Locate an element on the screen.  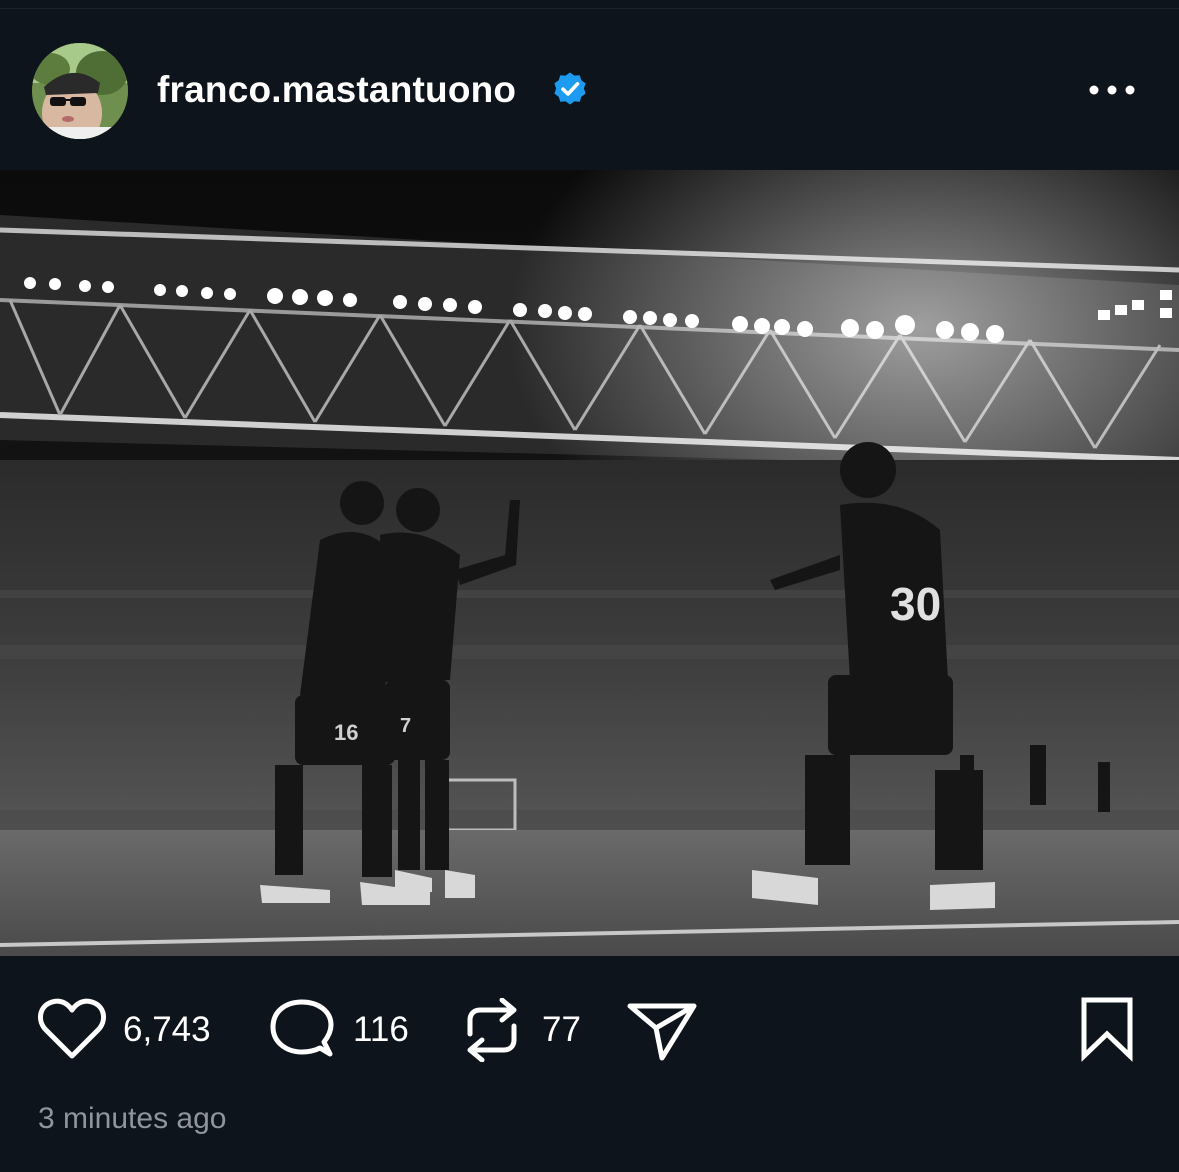
share-icon is located at coordinates (662, 1030).